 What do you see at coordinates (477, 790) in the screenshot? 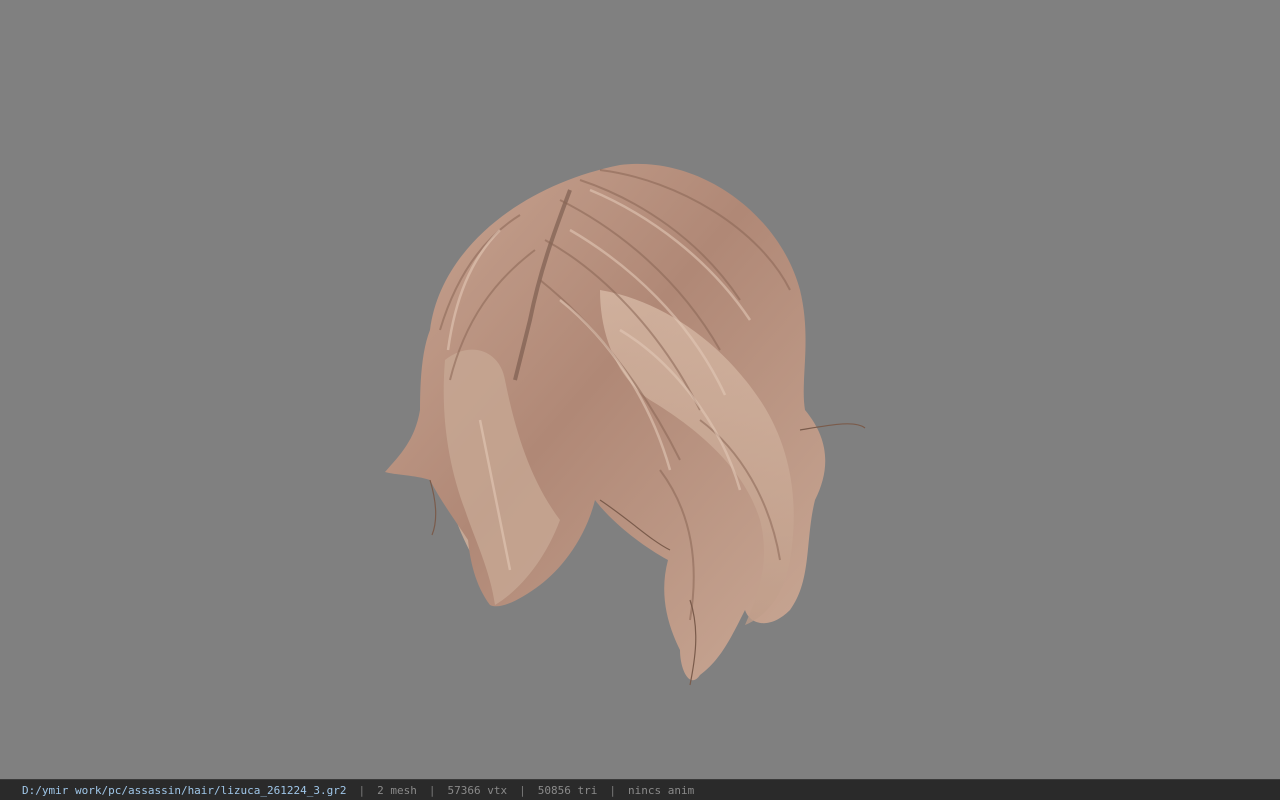
I see `vertex-count: 57366 vtx` at bounding box center [477, 790].